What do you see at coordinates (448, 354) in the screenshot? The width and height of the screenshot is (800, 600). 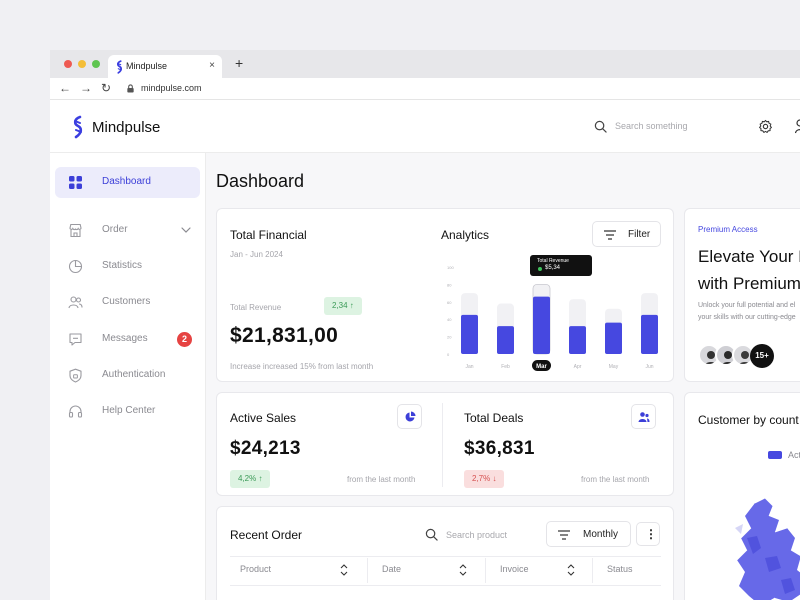 I see `y-tick-label: 0` at bounding box center [448, 354].